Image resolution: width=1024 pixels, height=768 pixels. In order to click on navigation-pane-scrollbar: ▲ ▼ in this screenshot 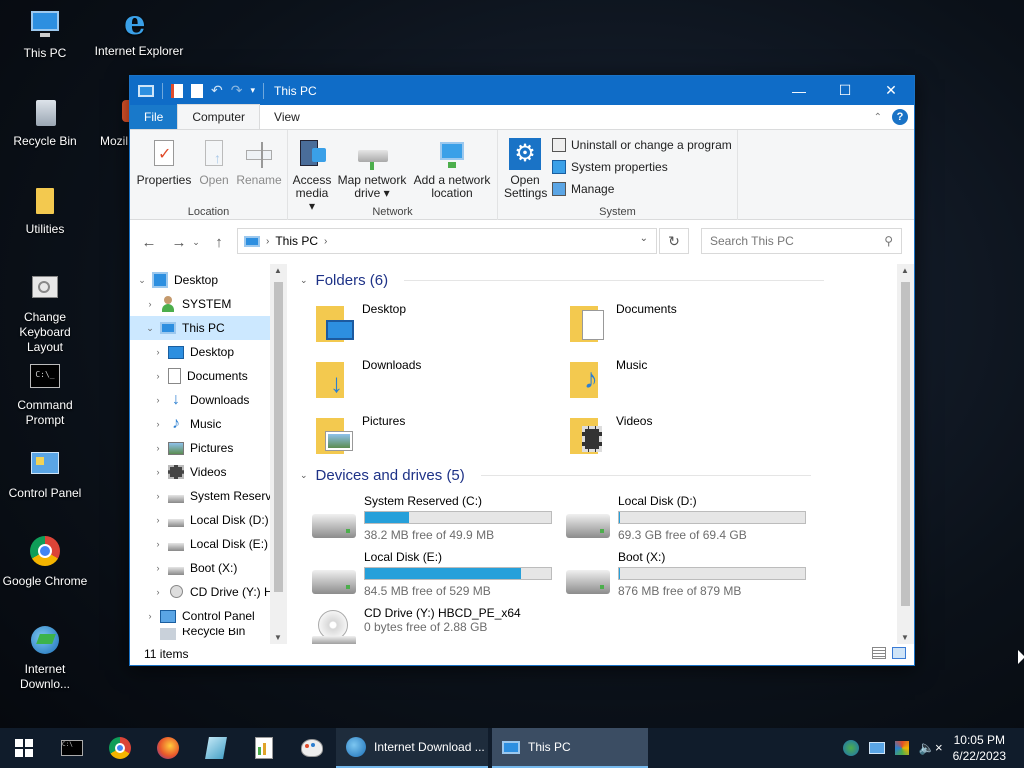, I will do `click(278, 454)`.